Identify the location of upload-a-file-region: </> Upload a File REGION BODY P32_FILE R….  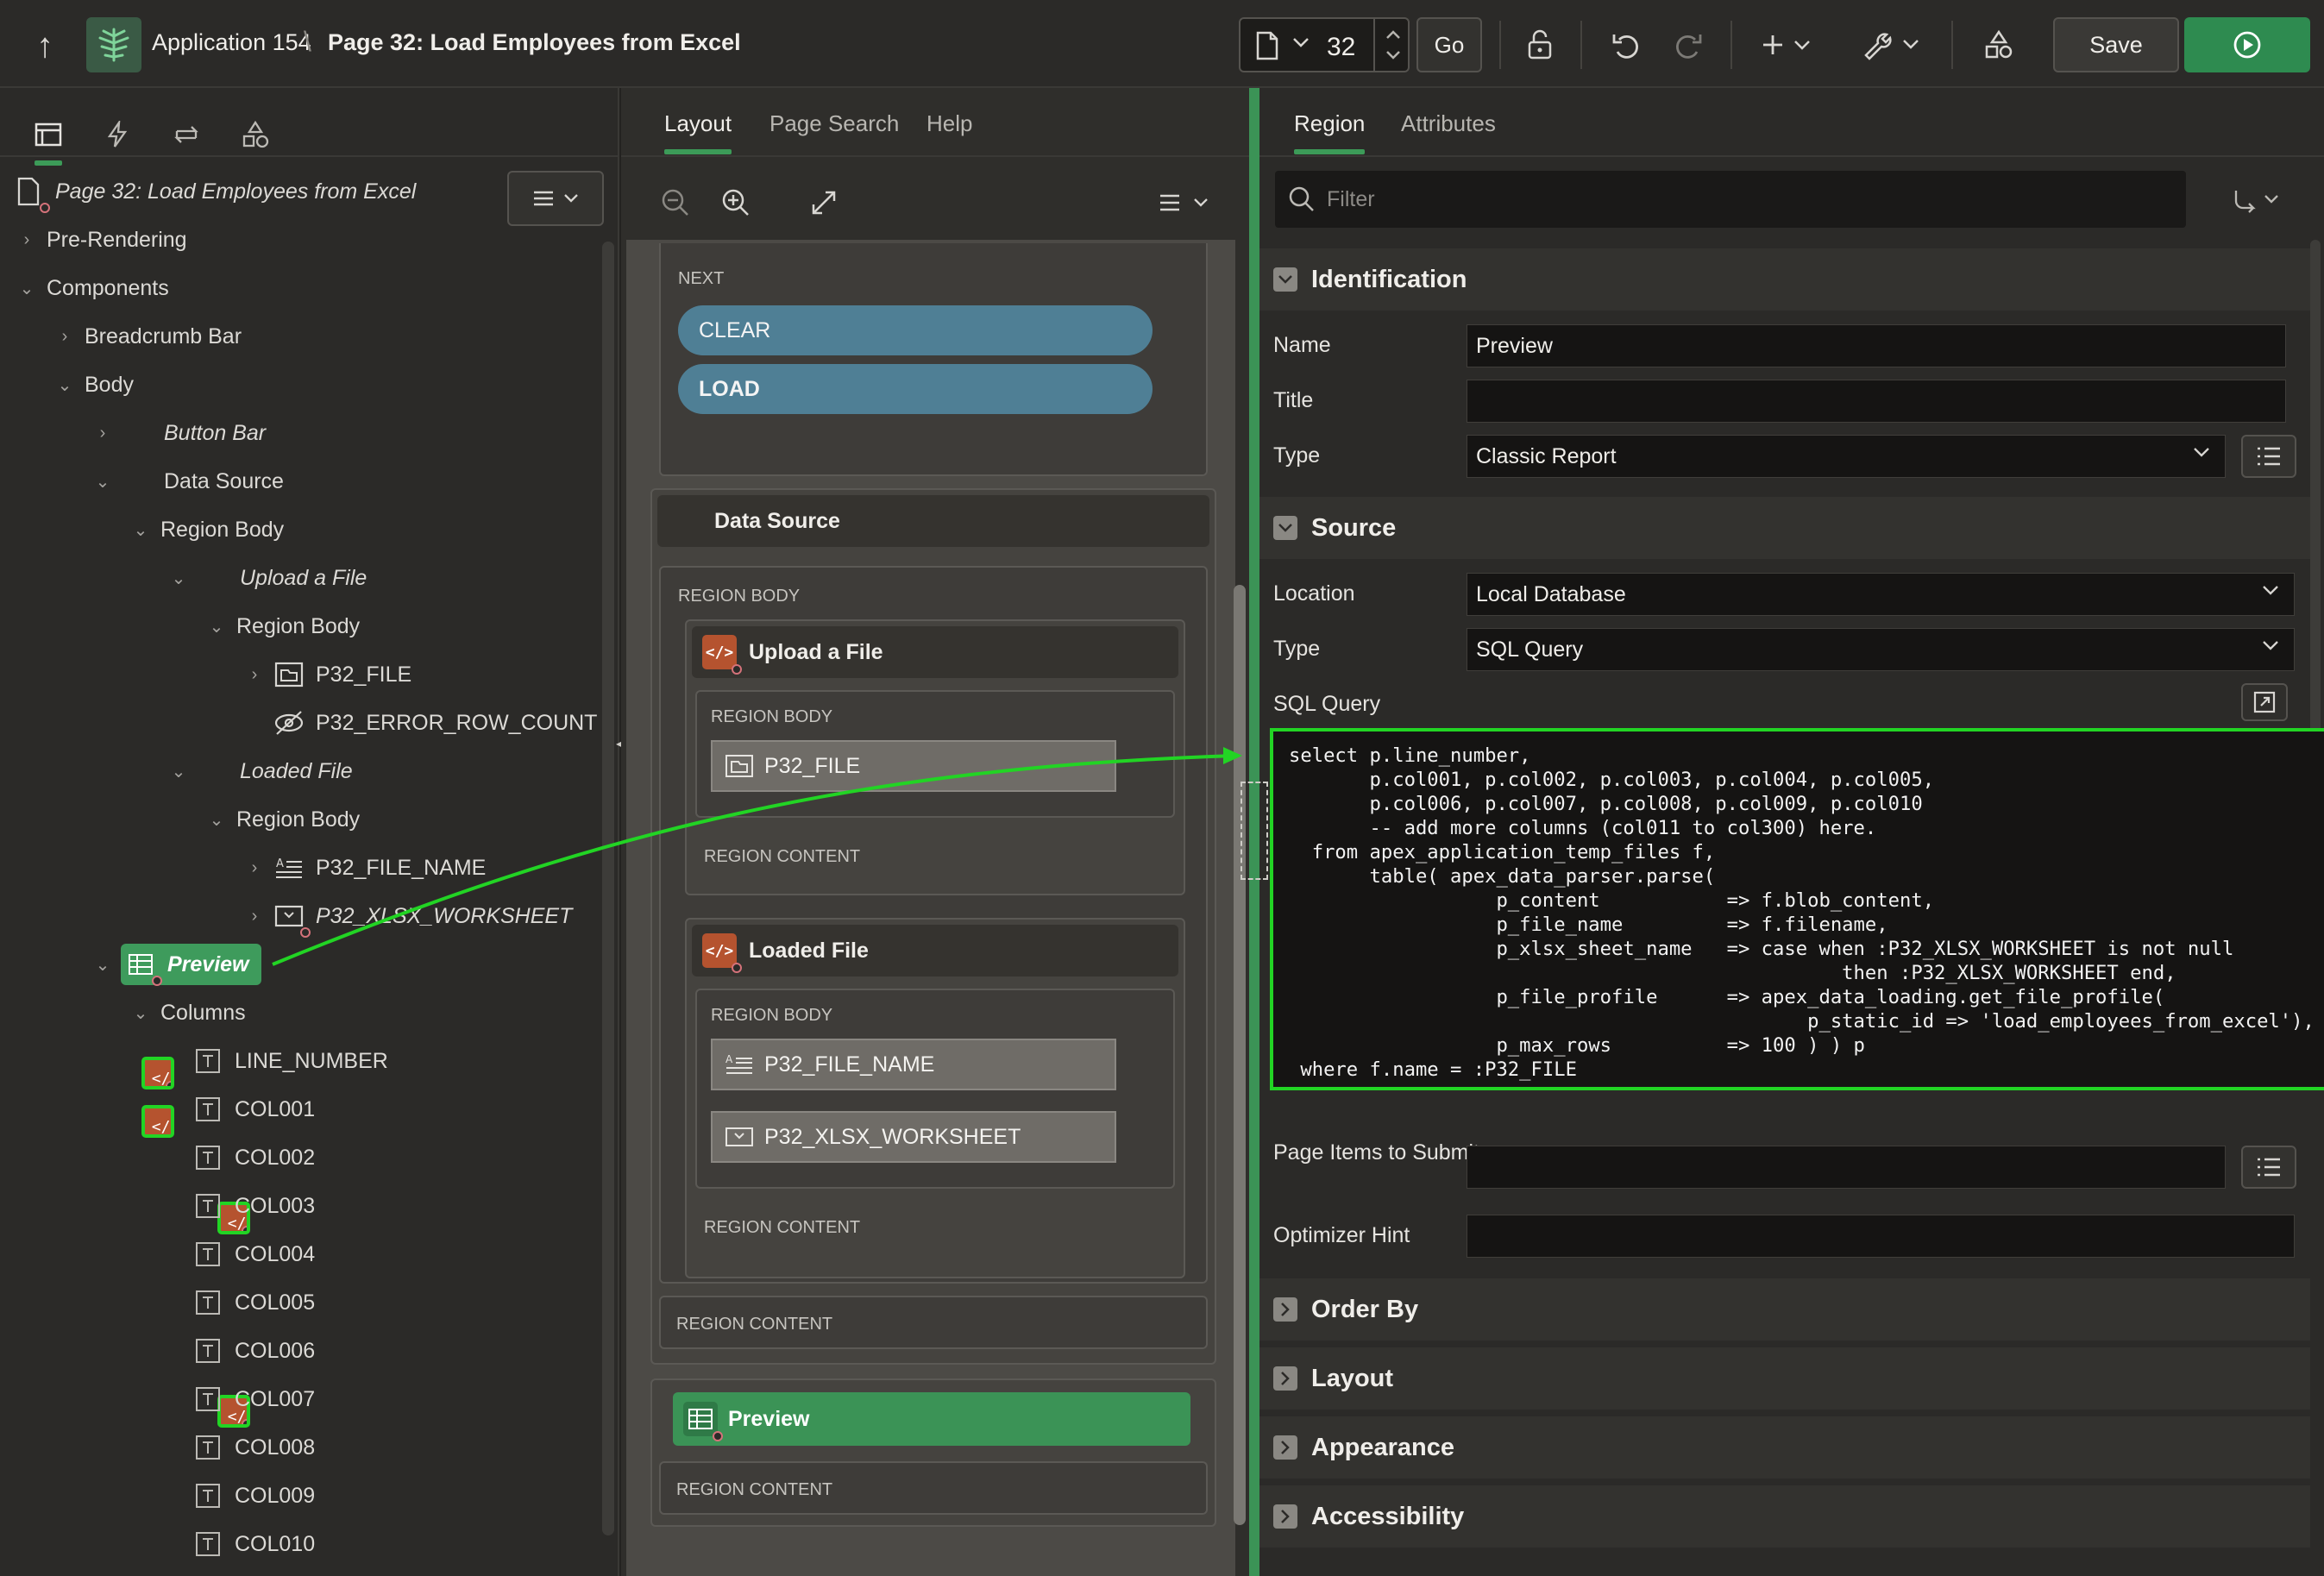
(935, 757).